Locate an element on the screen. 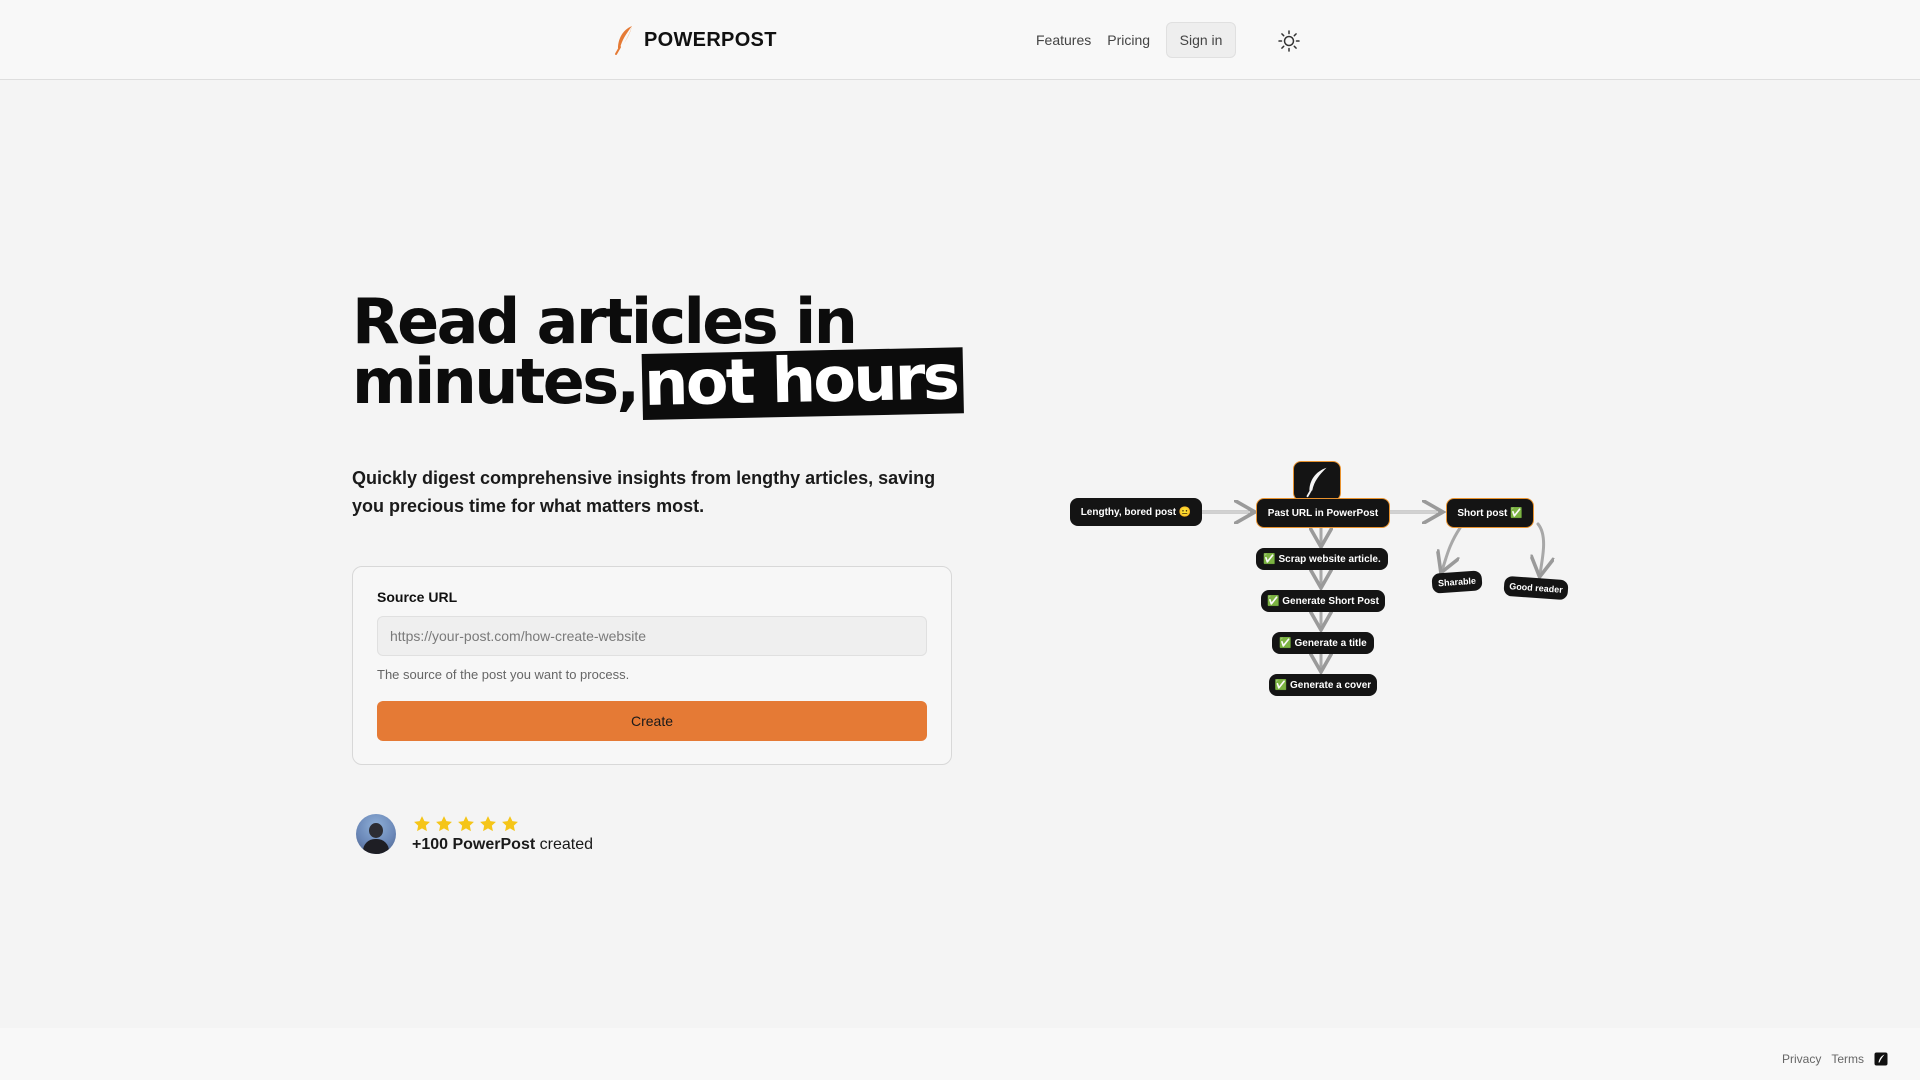  footer: Privacy Terms is located at coordinates (960, 1054).